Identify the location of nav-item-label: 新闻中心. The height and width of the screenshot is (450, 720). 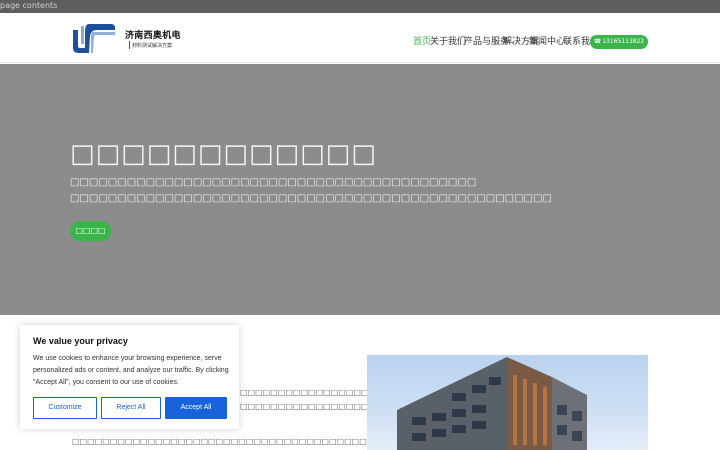
(547, 42).